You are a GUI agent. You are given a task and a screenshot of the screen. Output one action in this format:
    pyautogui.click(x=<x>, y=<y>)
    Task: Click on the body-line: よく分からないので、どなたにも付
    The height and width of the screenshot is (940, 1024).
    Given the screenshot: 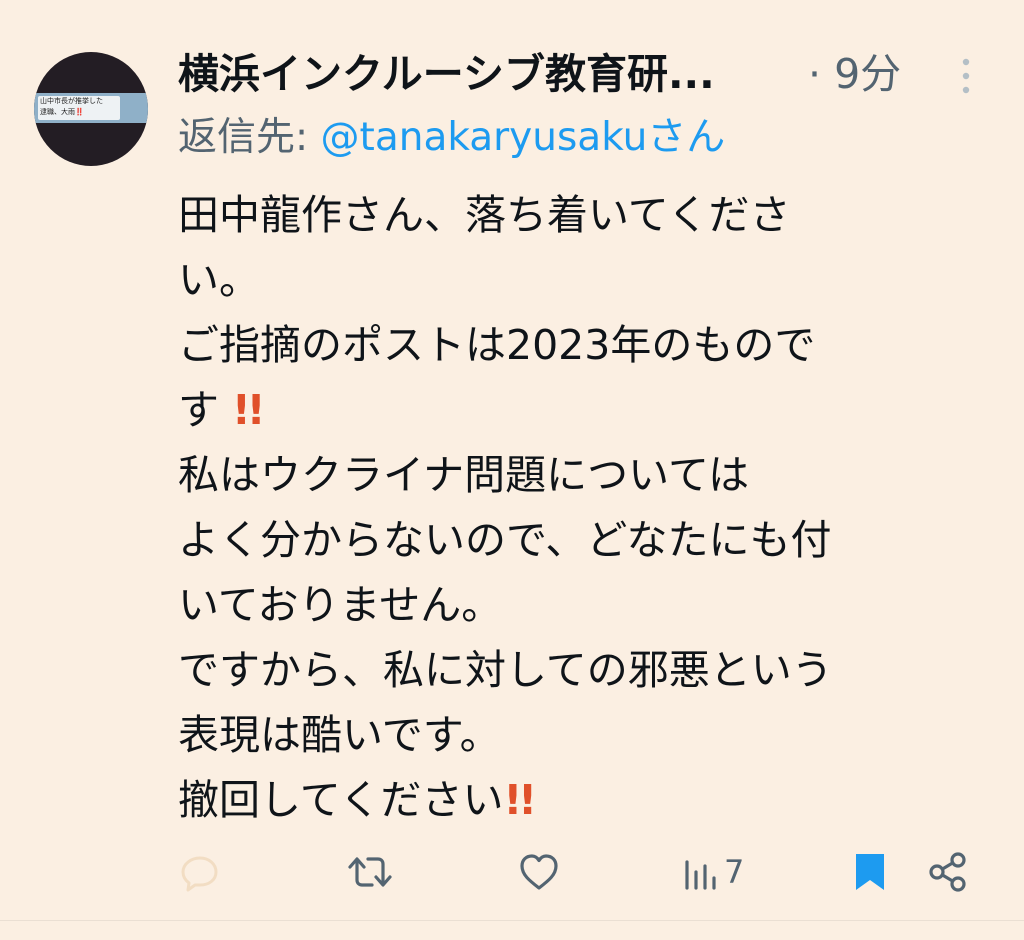 What is the action you would take?
    pyautogui.click(x=505, y=540)
    